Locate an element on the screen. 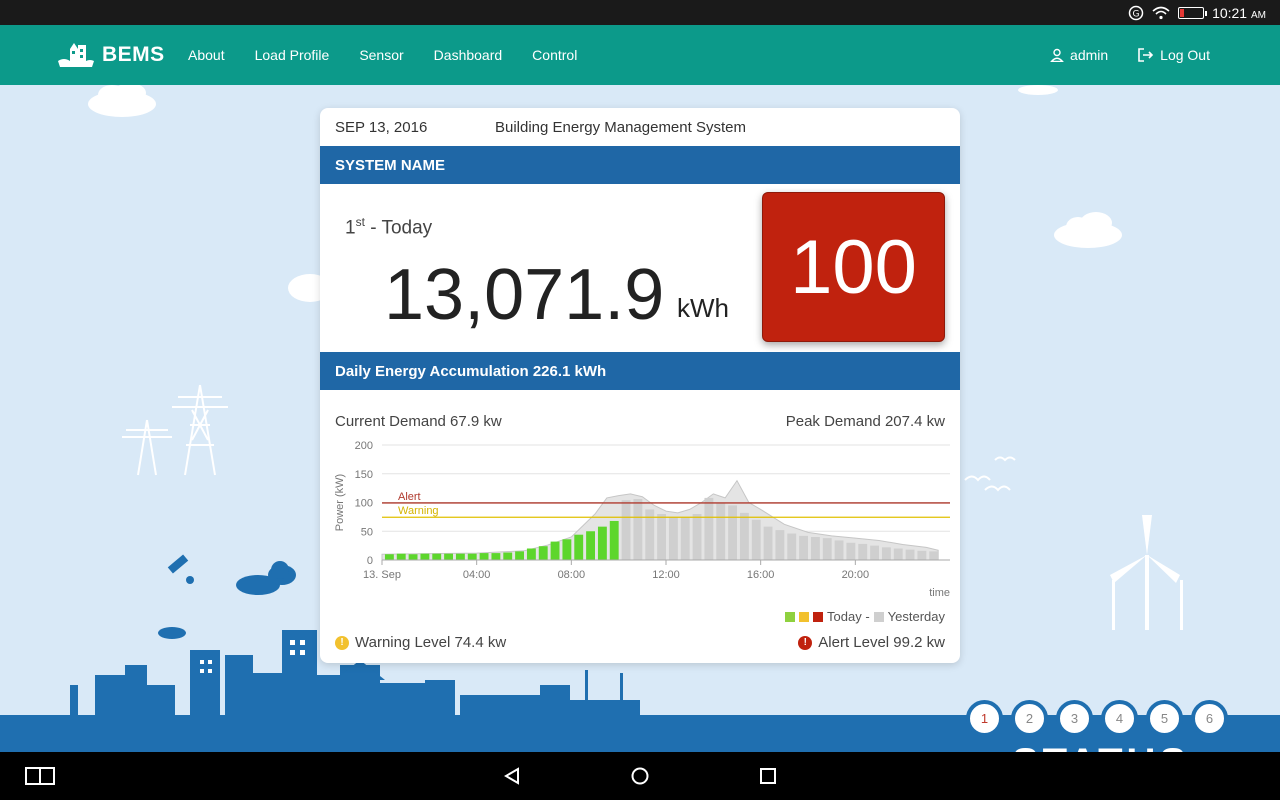 The image size is (1280, 800). logout-icon is located at coordinates (1146, 55).